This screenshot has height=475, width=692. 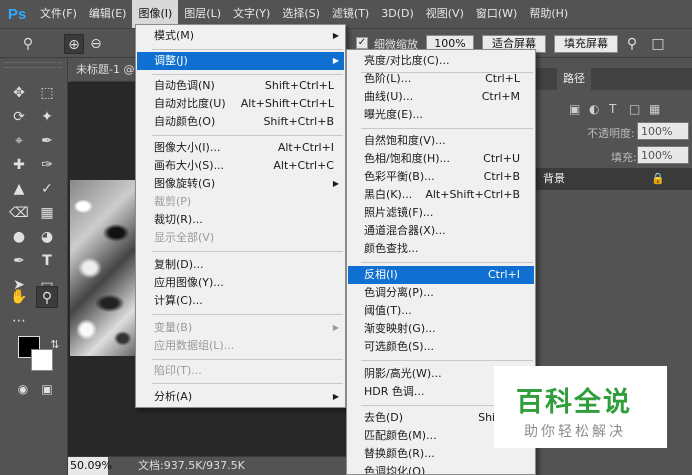 What do you see at coordinates (96, 44) in the screenshot?
I see `zoom-out-icon: ⊖` at bounding box center [96, 44].